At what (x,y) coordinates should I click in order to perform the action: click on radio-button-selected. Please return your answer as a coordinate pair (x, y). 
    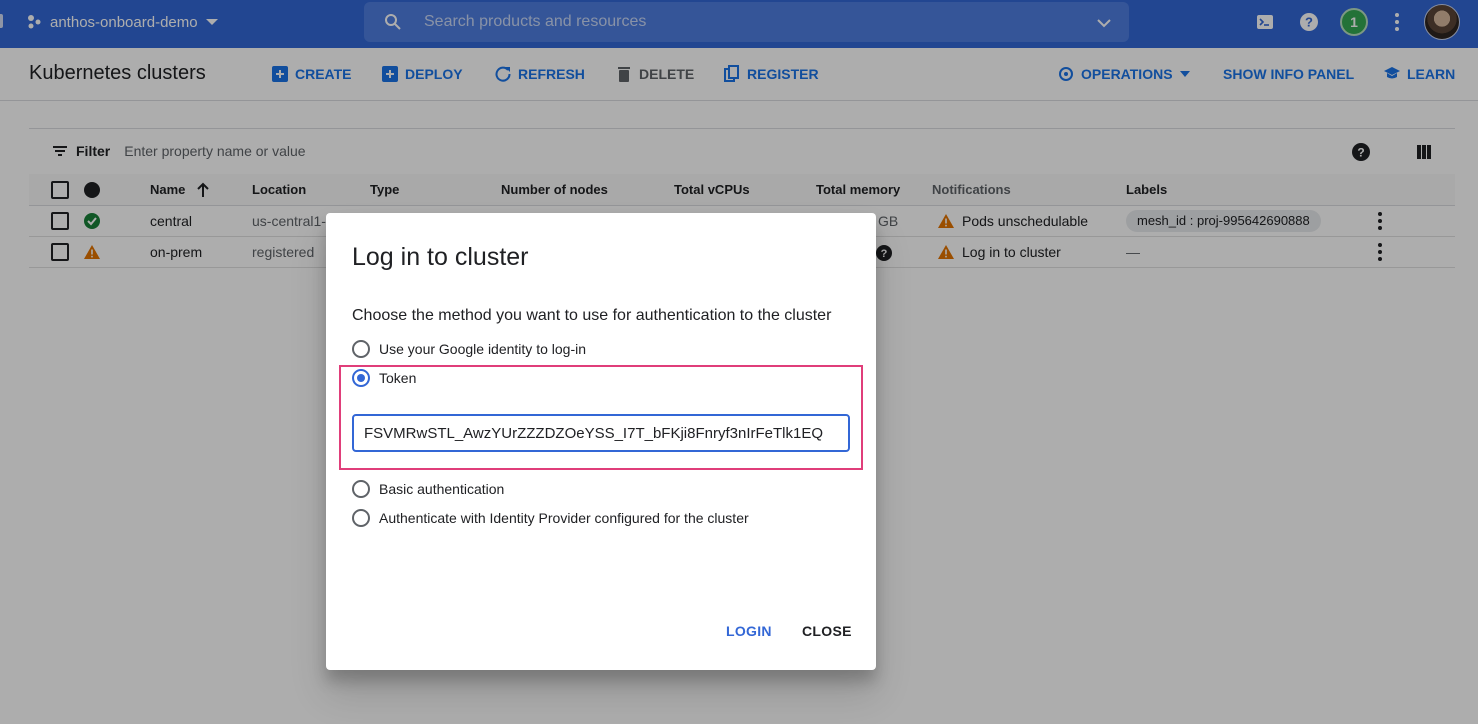
    Looking at the image, I should click on (361, 378).